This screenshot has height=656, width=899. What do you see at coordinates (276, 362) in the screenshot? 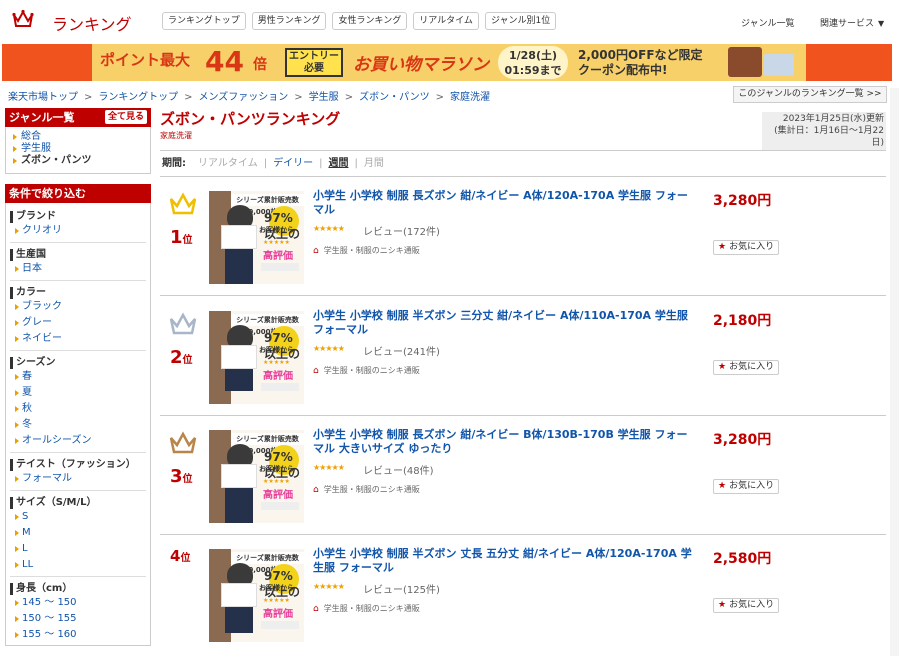
I see `image-stars: ★★★★★` at bounding box center [276, 362].